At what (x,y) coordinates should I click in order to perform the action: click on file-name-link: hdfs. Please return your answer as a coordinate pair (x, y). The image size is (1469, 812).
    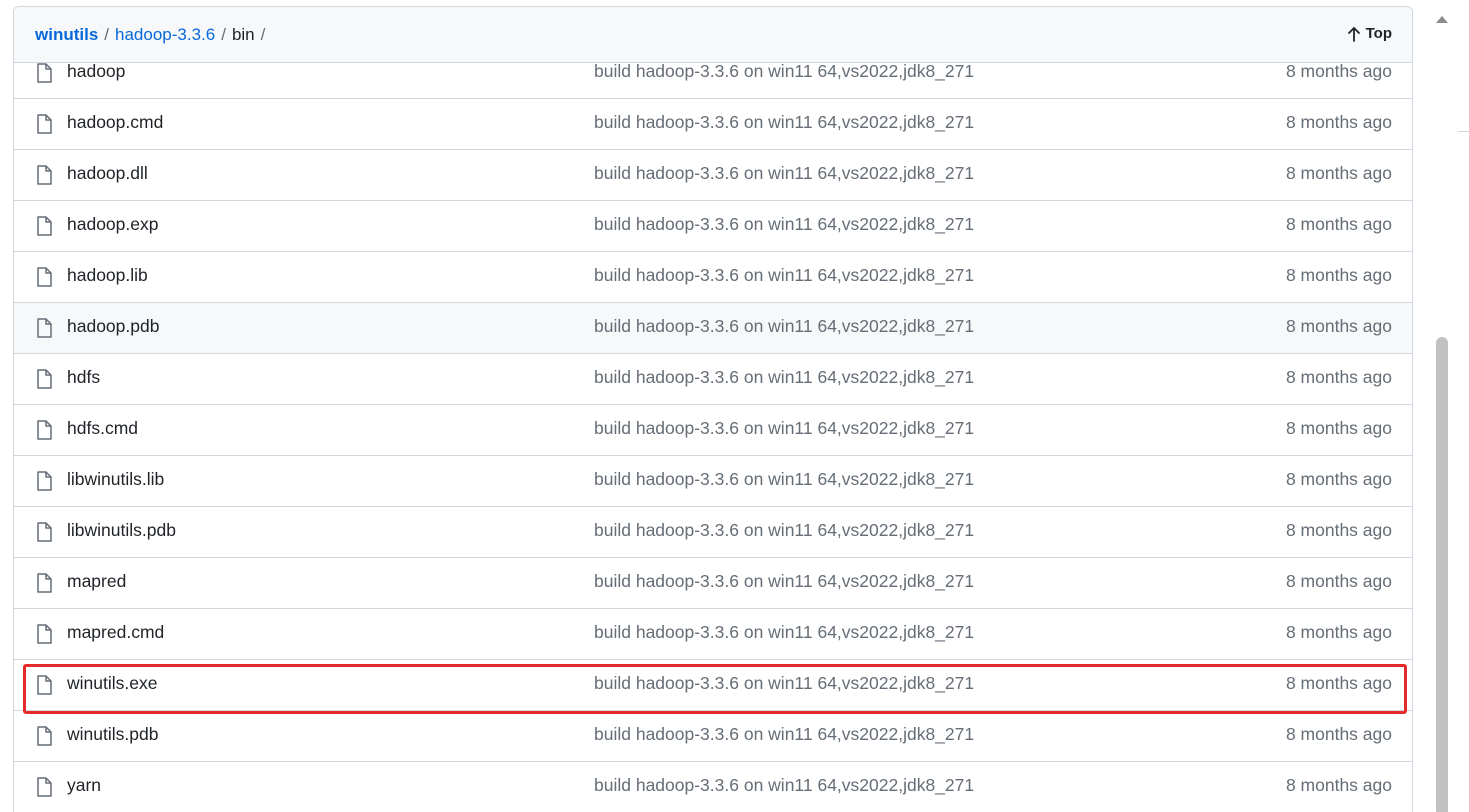
    Looking at the image, I should click on (83, 377).